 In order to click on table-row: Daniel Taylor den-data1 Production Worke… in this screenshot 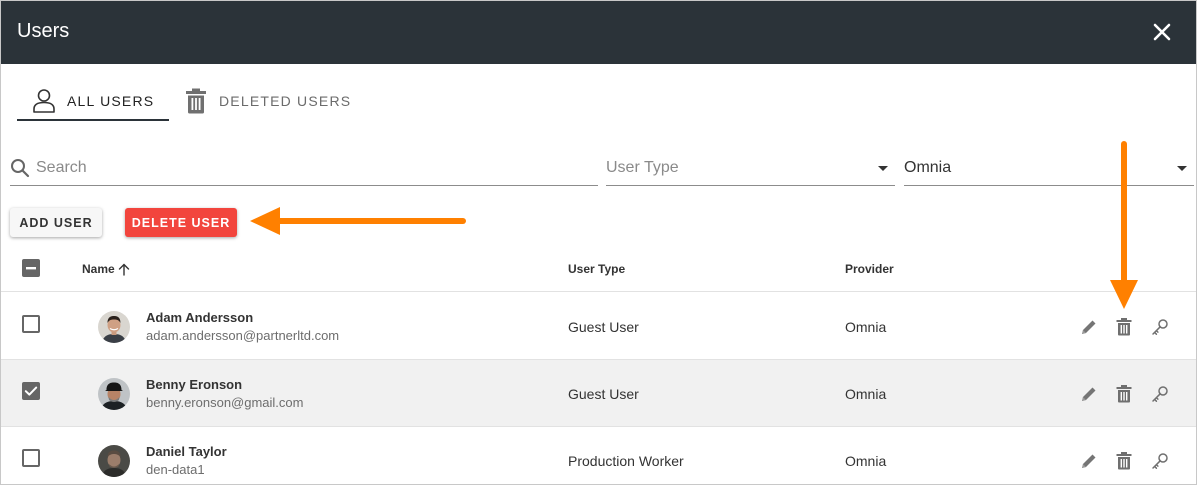, I will do `click(598, 455)`.